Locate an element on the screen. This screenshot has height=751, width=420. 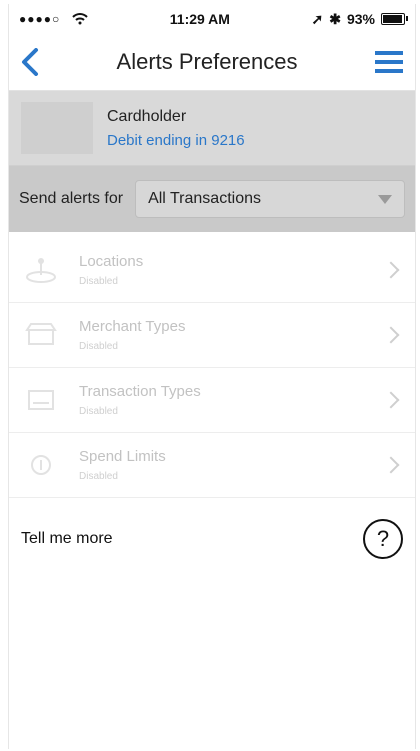
hamburger-menu-icon is located at coordinates (389, 62).